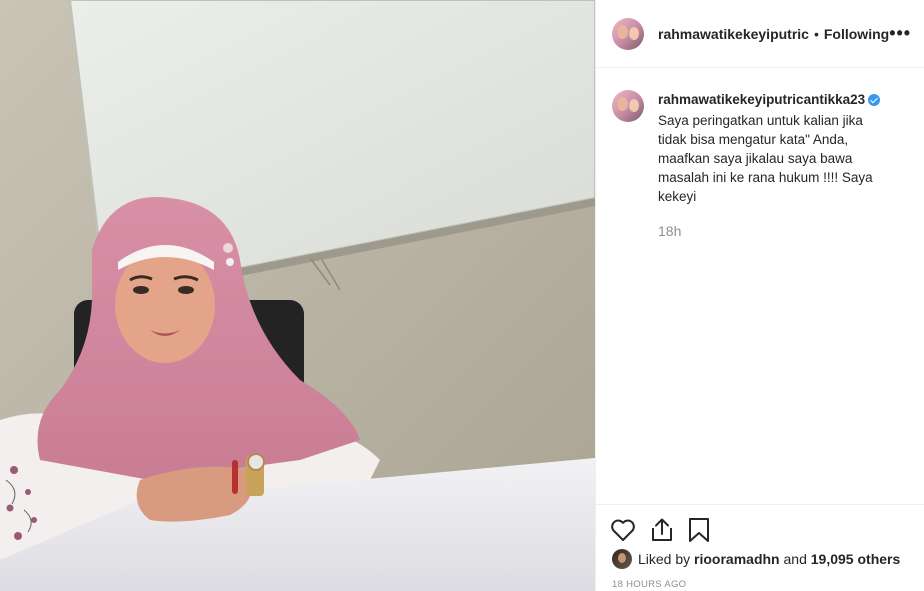 Image resolution: width=924 pixels, height=591 pixels. I want to click on header-text: rahmawatikekeyiputric • Following, so click(773, 34).